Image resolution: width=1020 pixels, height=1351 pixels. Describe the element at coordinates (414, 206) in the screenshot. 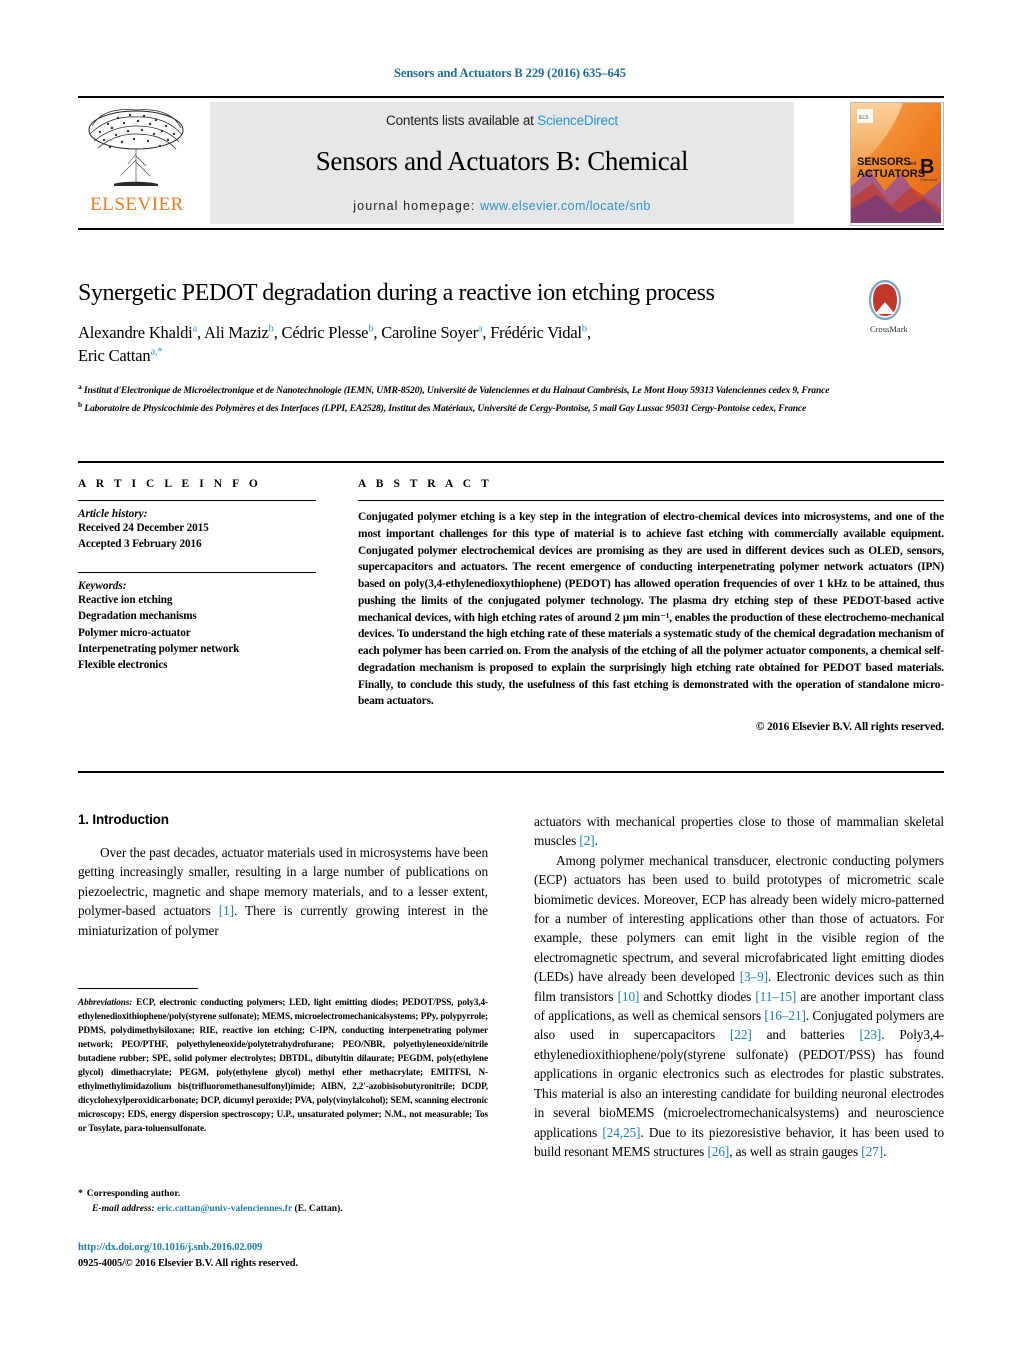

I see `homepage-label: journal homepage:` at that location.